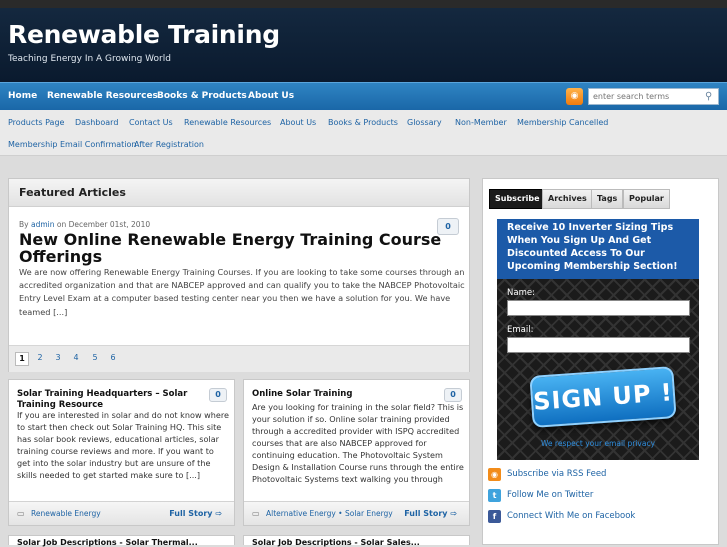 The height and width of the screenshot is (547, 727). What do you see at coordinates (653, 96) in the screenshot?
I see `search-input` at bounding box center [653, 96].